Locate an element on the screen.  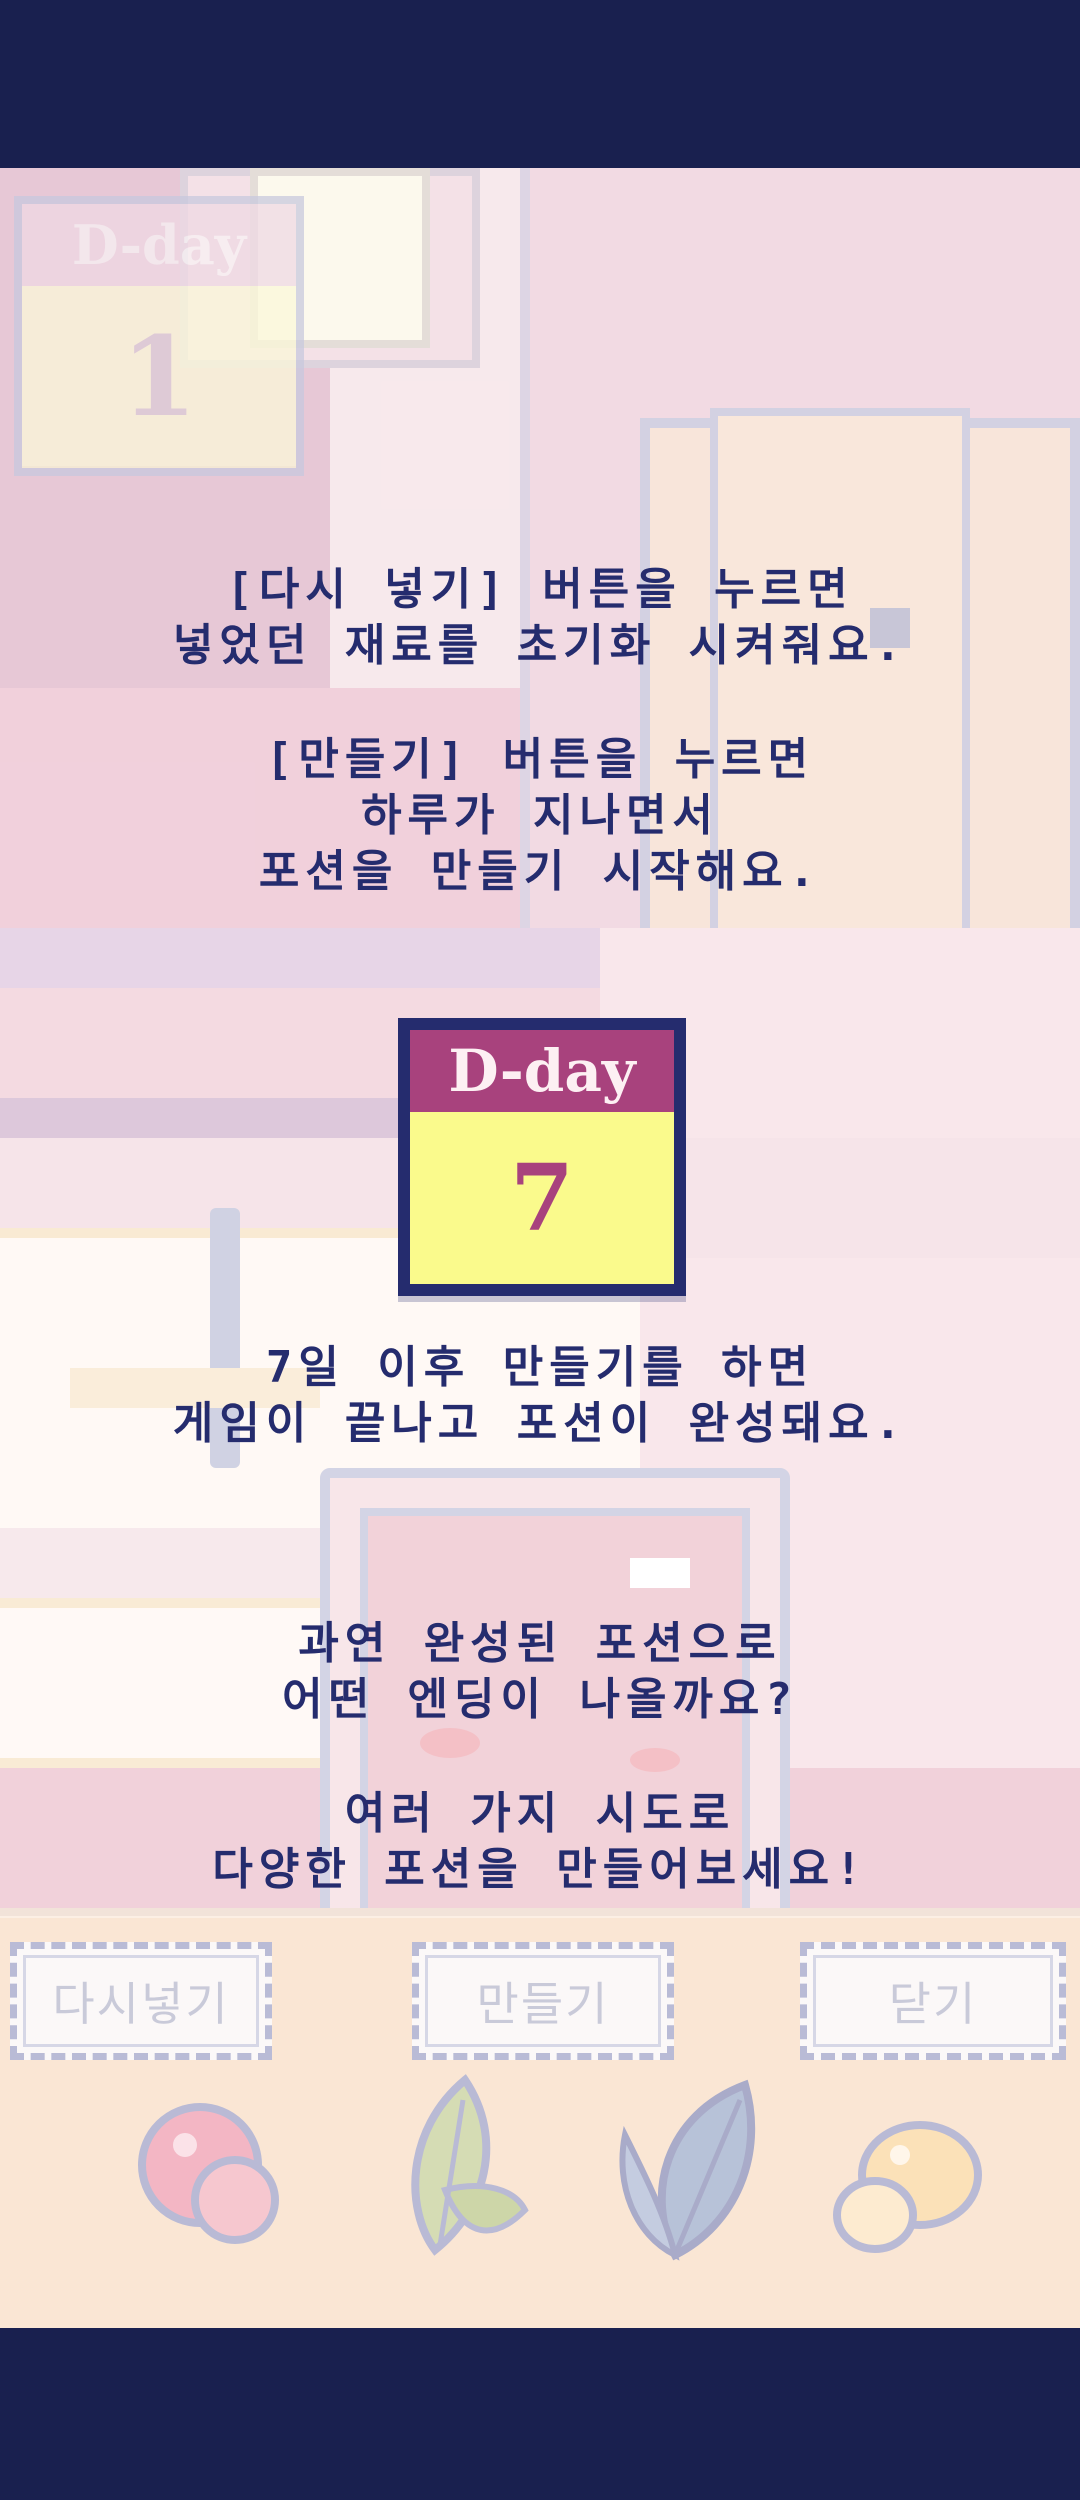
bottom-letterbox is located at coordinates (540, 2414).